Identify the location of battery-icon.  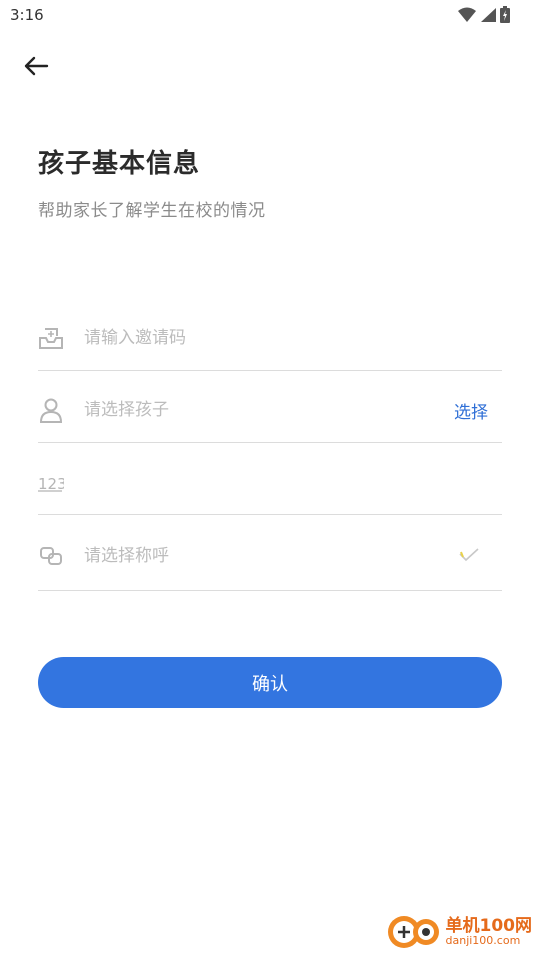
(505, 14).